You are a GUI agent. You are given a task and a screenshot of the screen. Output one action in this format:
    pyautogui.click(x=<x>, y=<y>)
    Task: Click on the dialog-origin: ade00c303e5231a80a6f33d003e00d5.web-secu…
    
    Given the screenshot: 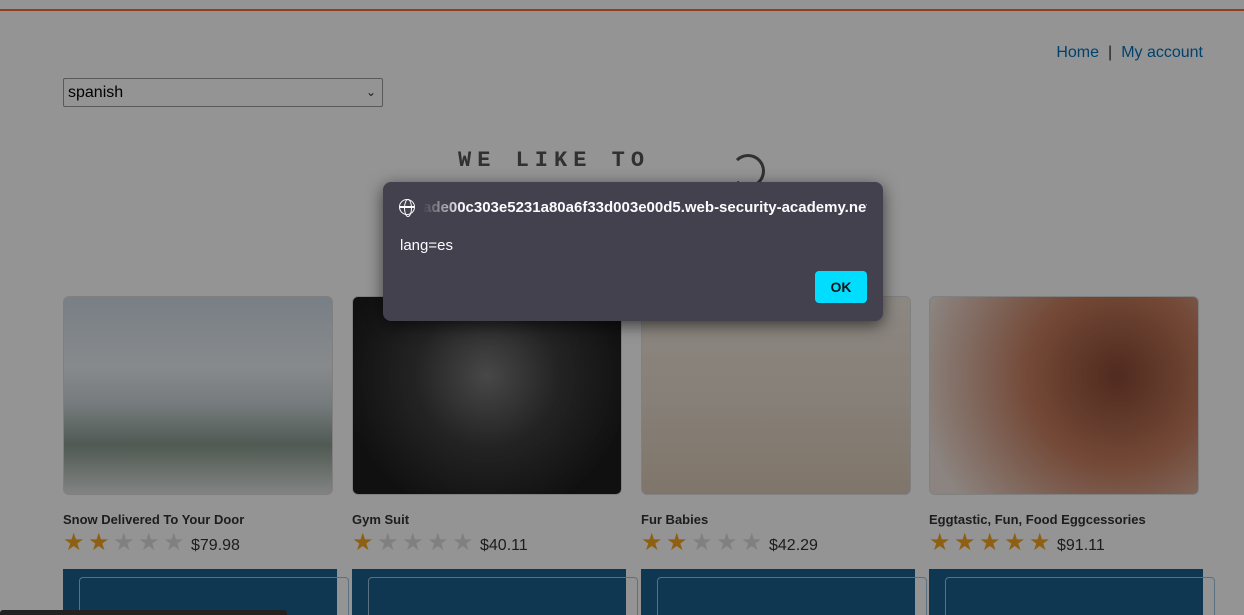 What is the action you would take?
    pyautogui.click(x=645, y=207)
    